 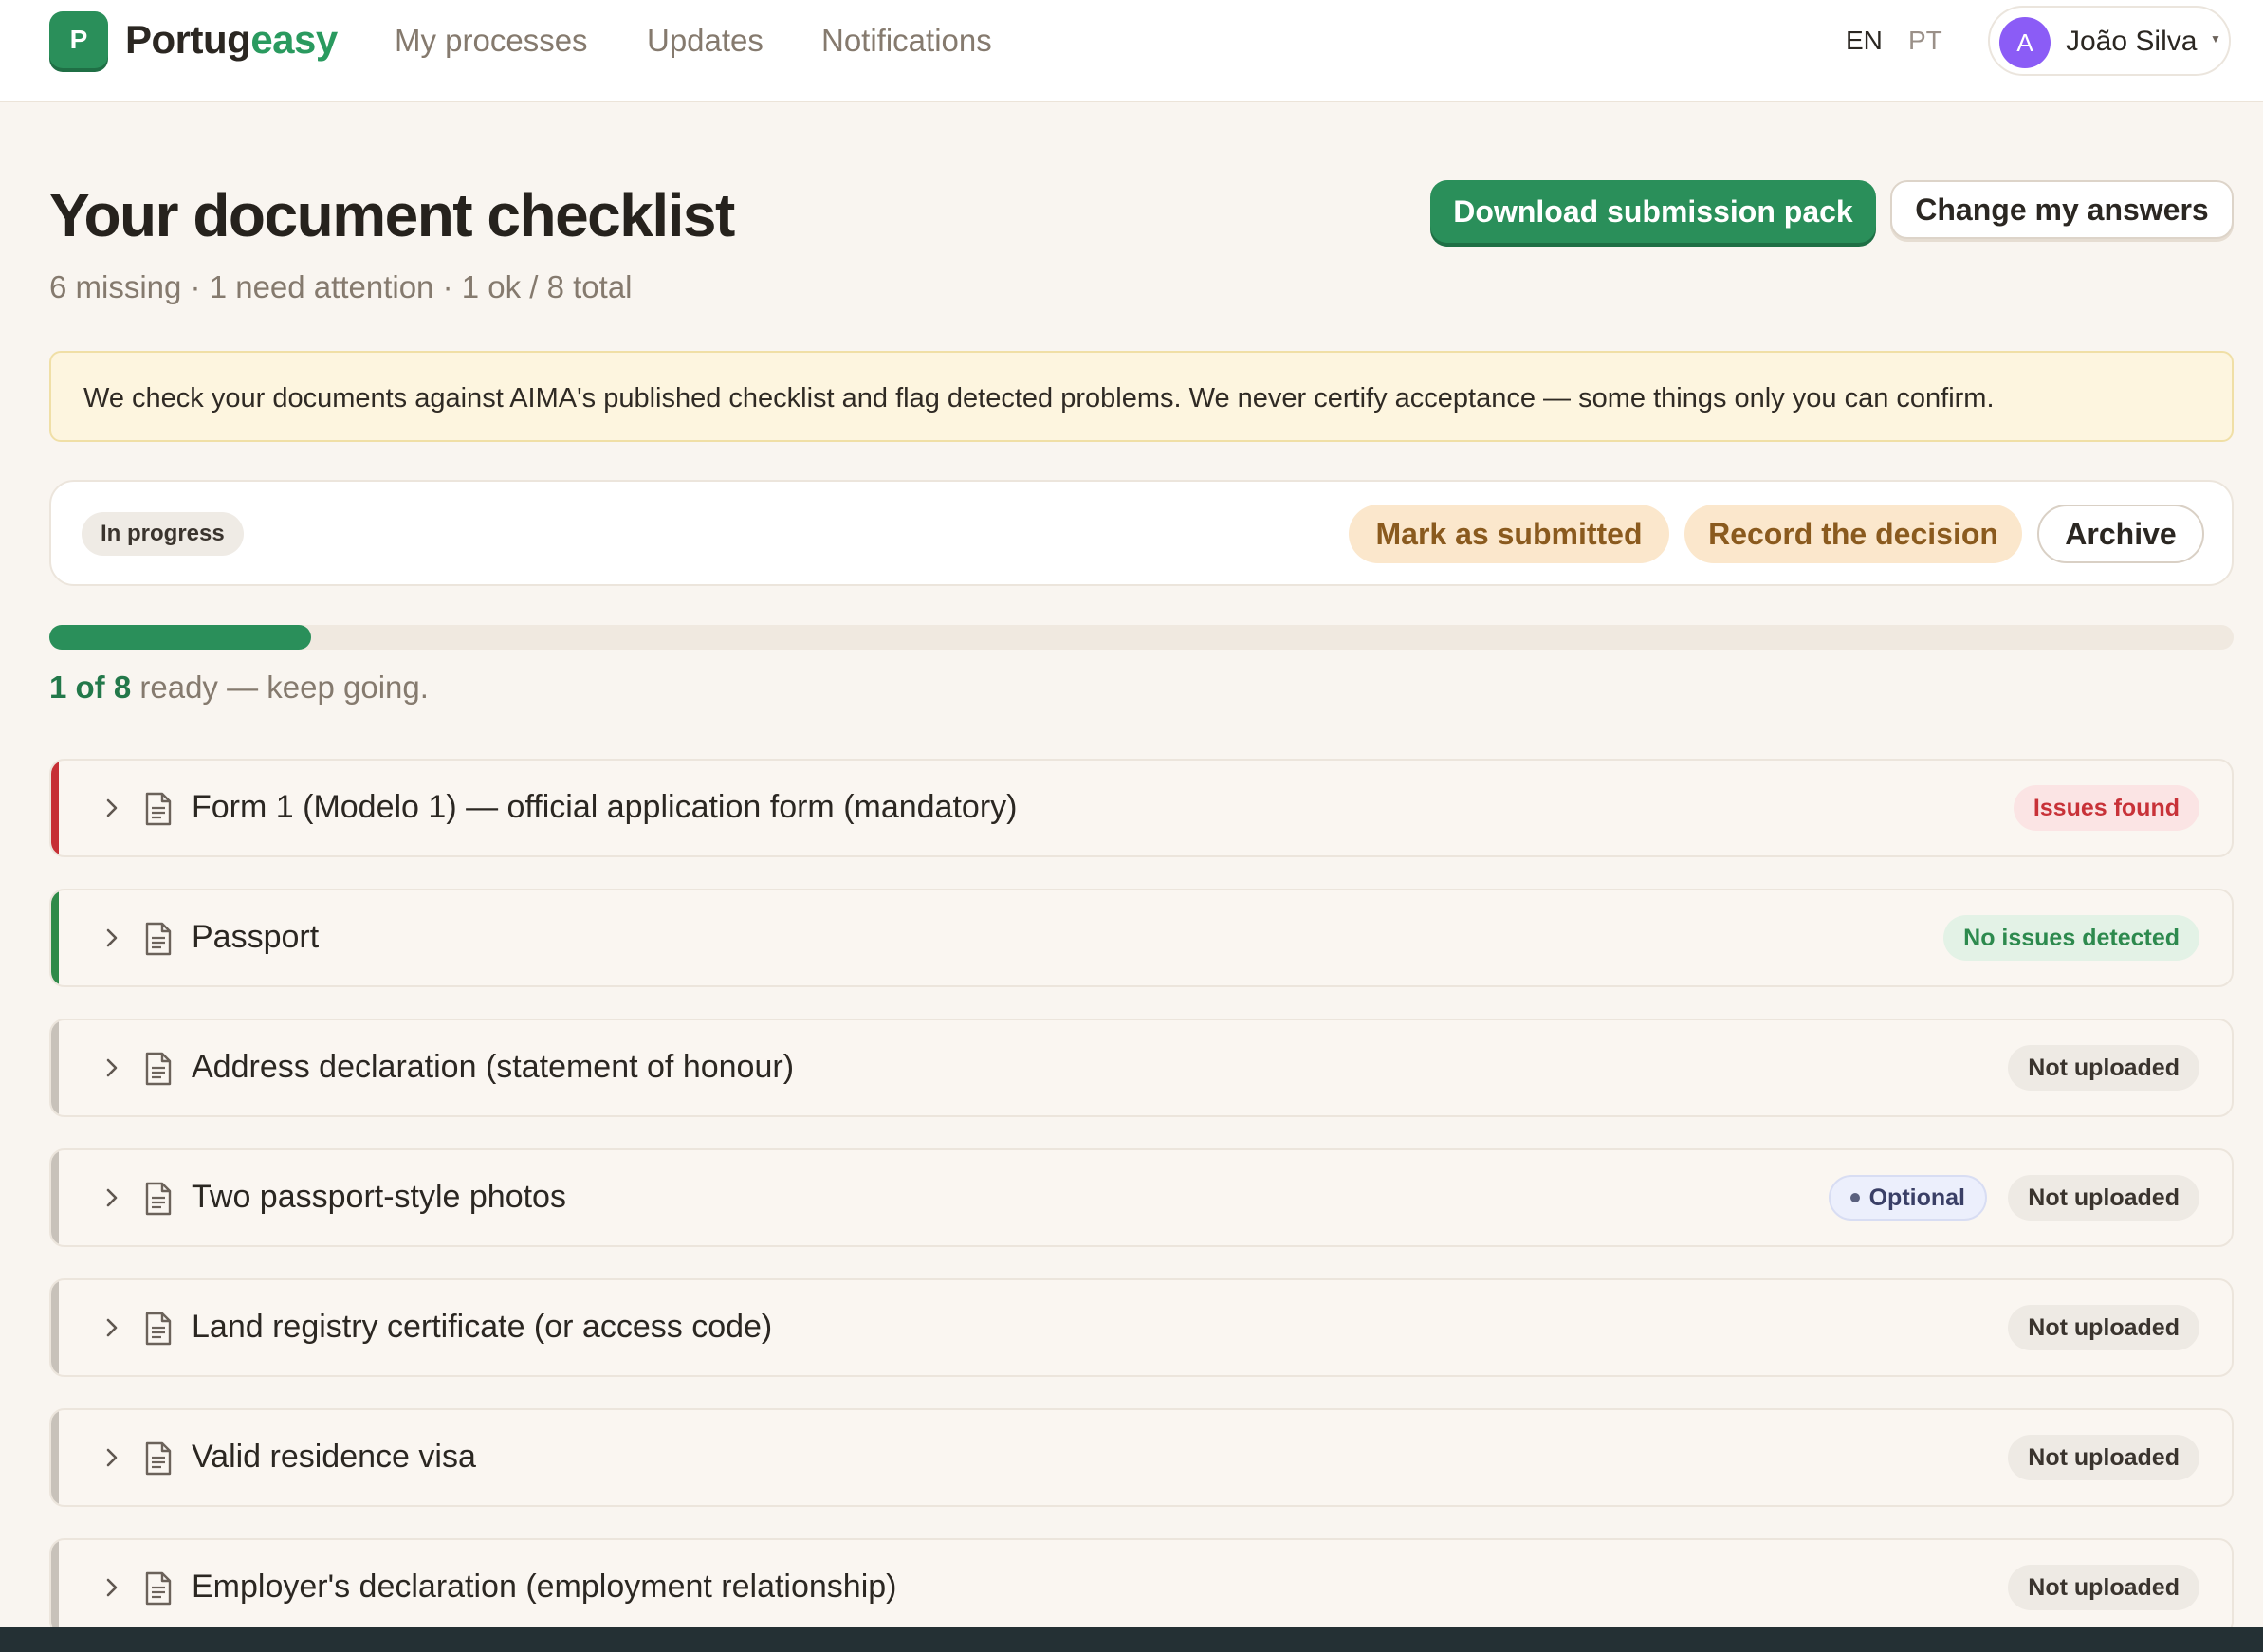 I want to click on nav-notifications: Notifications, so click(x=906, y=41).